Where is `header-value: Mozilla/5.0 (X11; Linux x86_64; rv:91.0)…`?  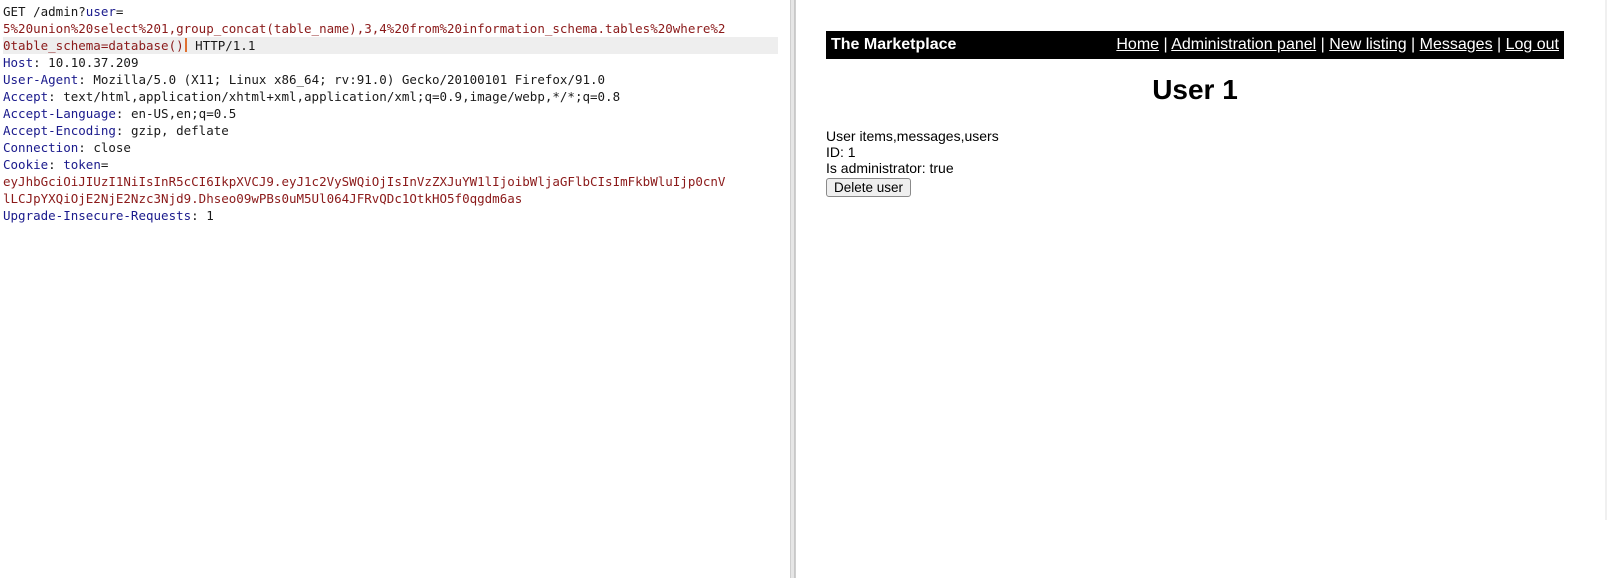 header-value: Mozilla/5.0 (X11; Linux x86_64; rv:91.0)… is located at coordinates (345, 79).